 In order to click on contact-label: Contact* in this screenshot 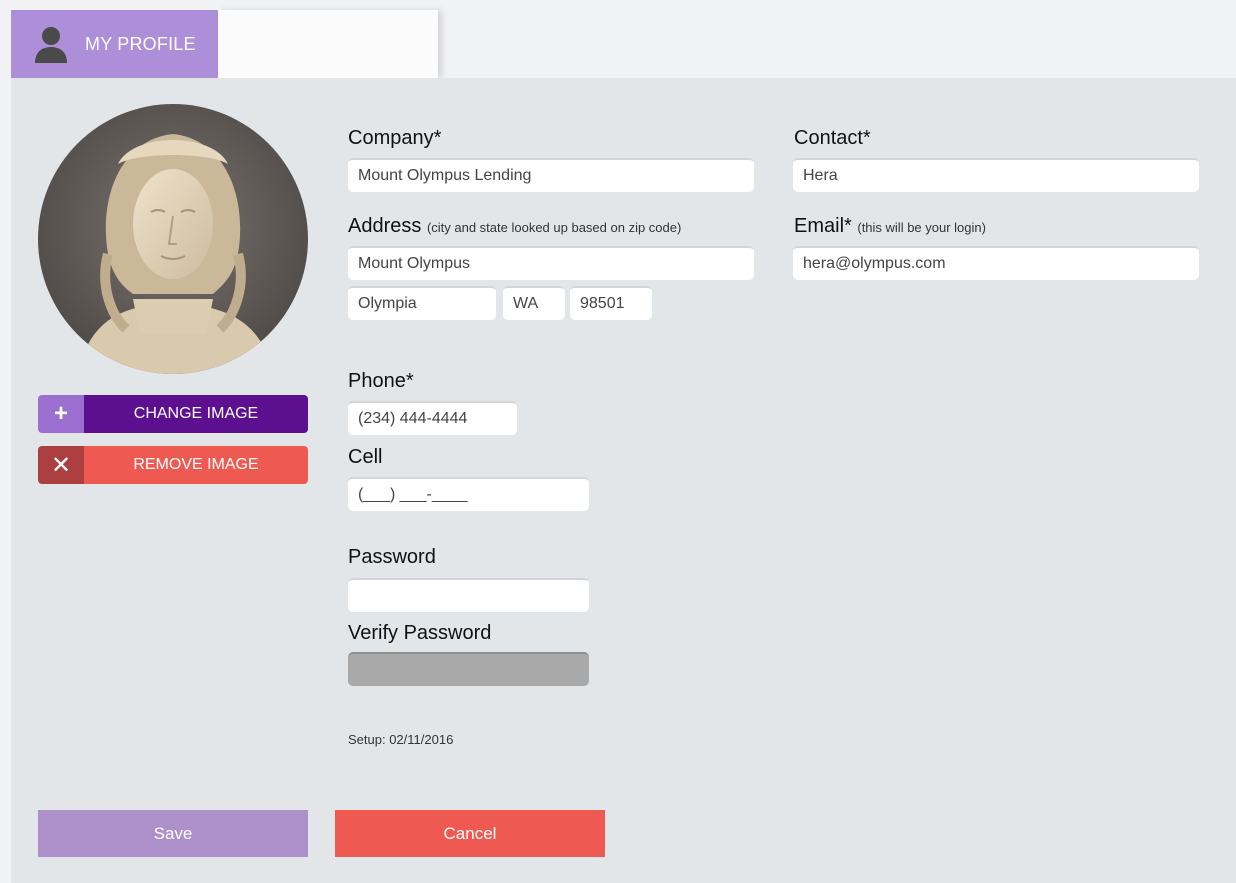, I will do `click(832, 138)`.